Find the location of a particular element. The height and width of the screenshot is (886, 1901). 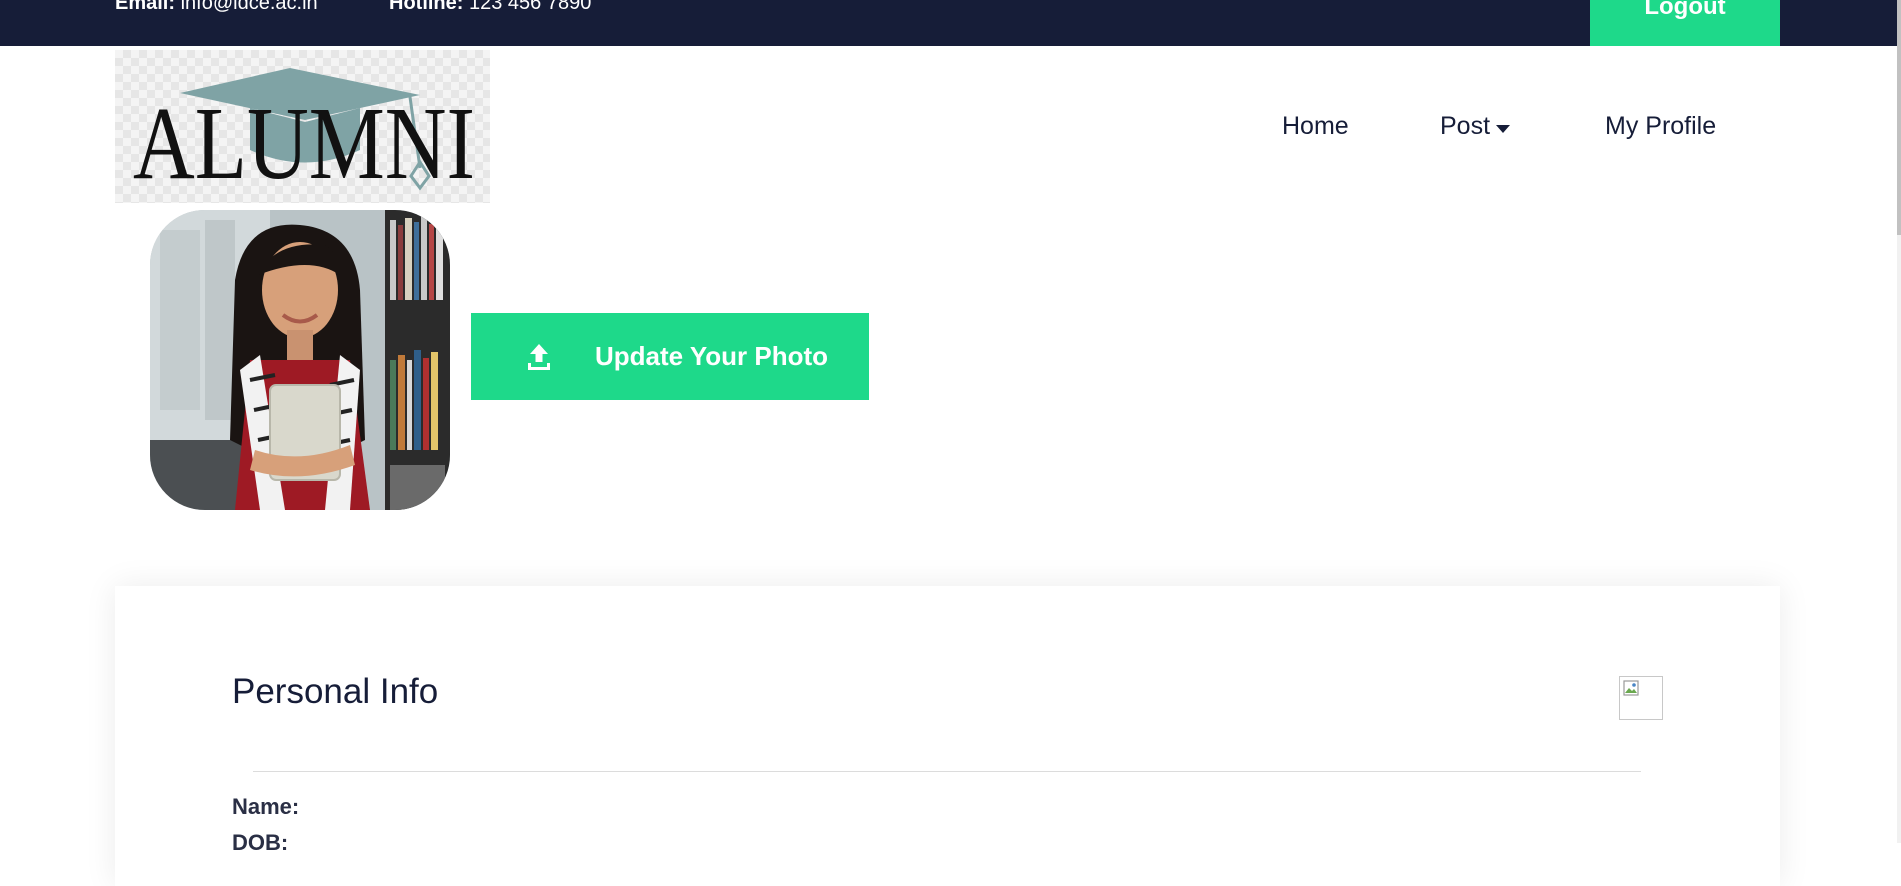

hotline-label: Hotline: is located at coordinates (426, 7).